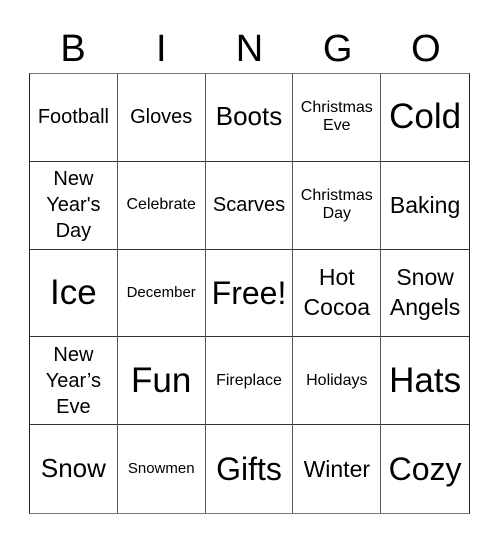 This screenshot has height=544, width=500. I want to click on cell-label: Fireplace, so click(249, 380).